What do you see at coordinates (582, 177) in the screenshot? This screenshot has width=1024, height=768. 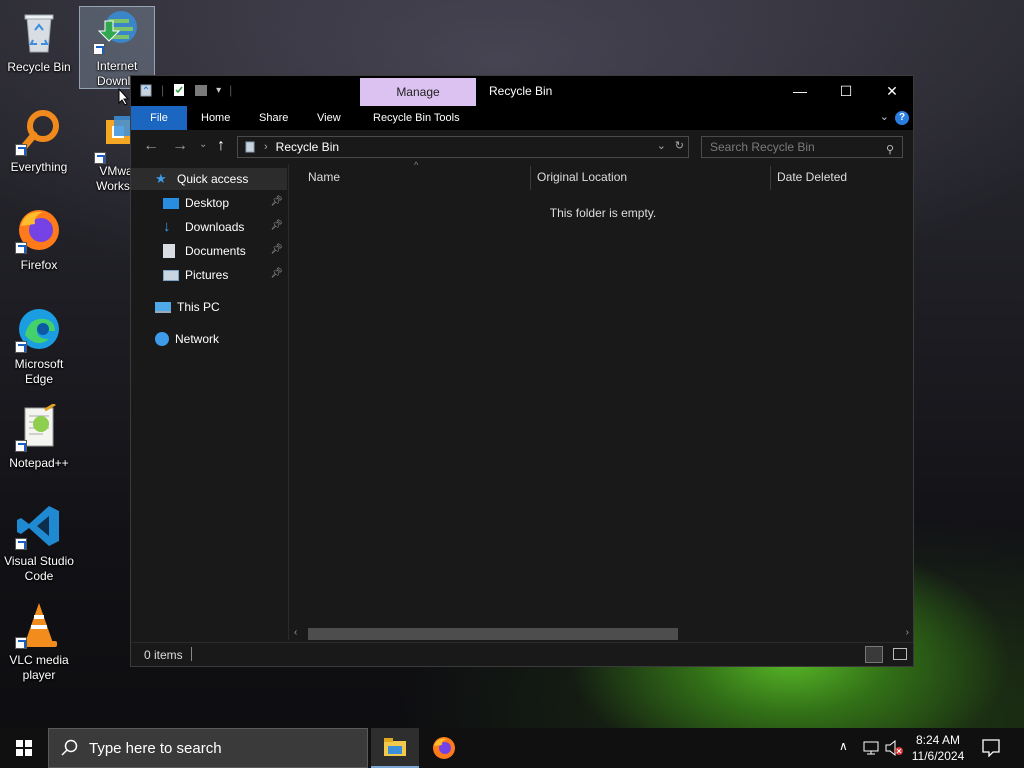 I see `column-header-original-location: Original Location` at bounding box center [582, 177].